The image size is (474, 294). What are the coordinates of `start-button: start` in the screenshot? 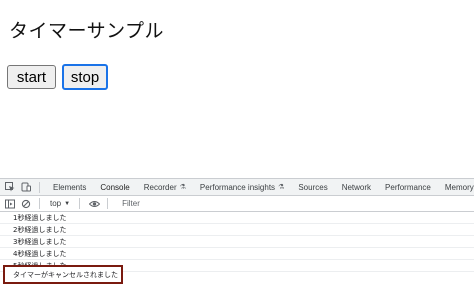 It's located at (31, 77).